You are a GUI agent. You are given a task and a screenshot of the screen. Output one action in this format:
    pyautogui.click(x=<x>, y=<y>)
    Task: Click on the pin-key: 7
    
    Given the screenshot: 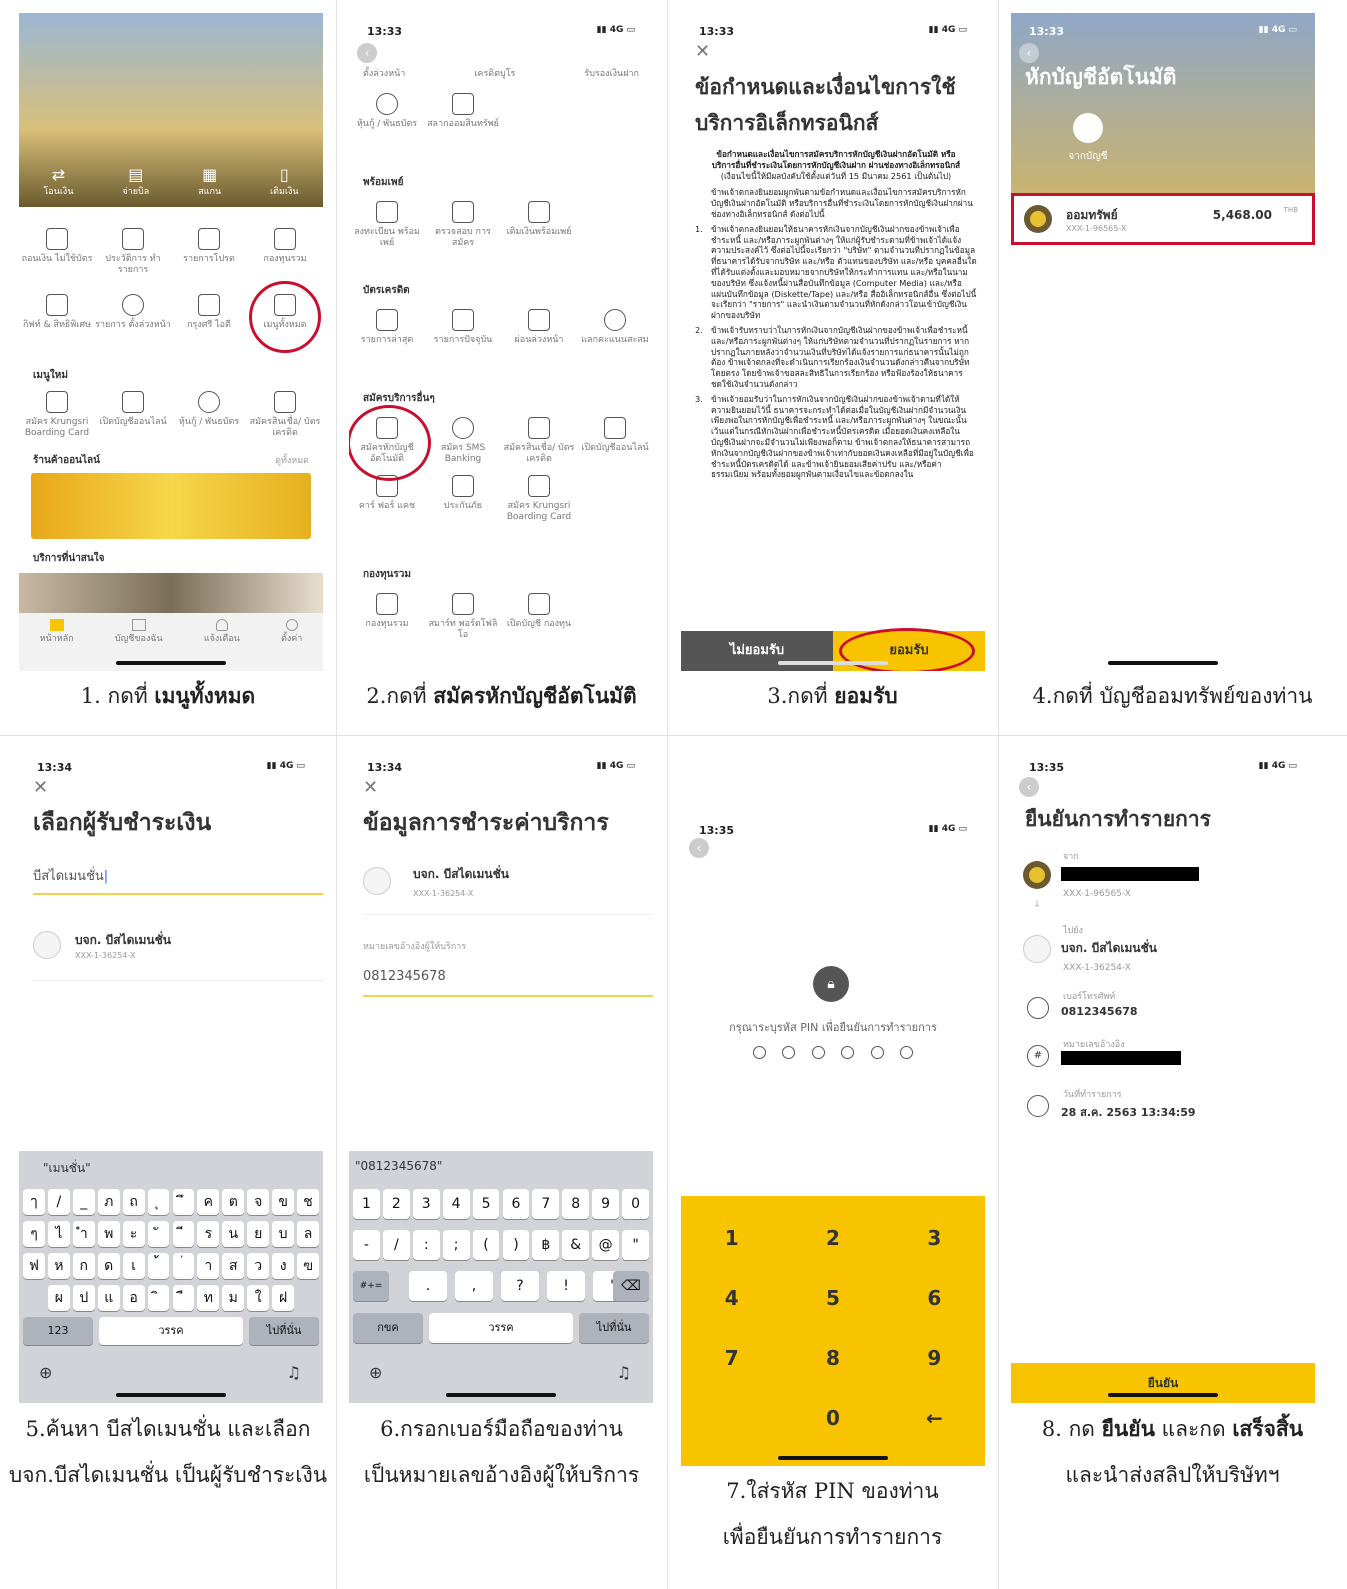 What is the action you would take?
    pyautogui.click(x=731, y=1358)
    